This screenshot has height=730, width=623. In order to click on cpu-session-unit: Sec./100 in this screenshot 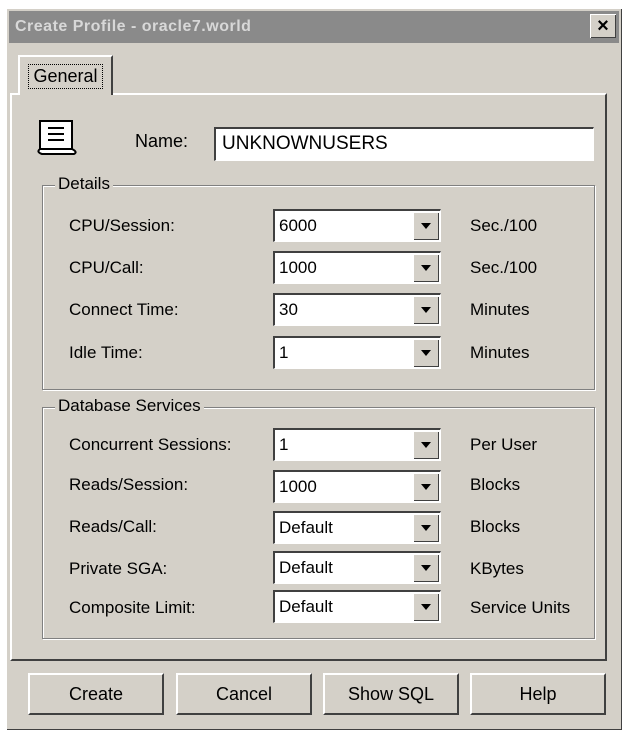, I will do `click(504, 225)`.